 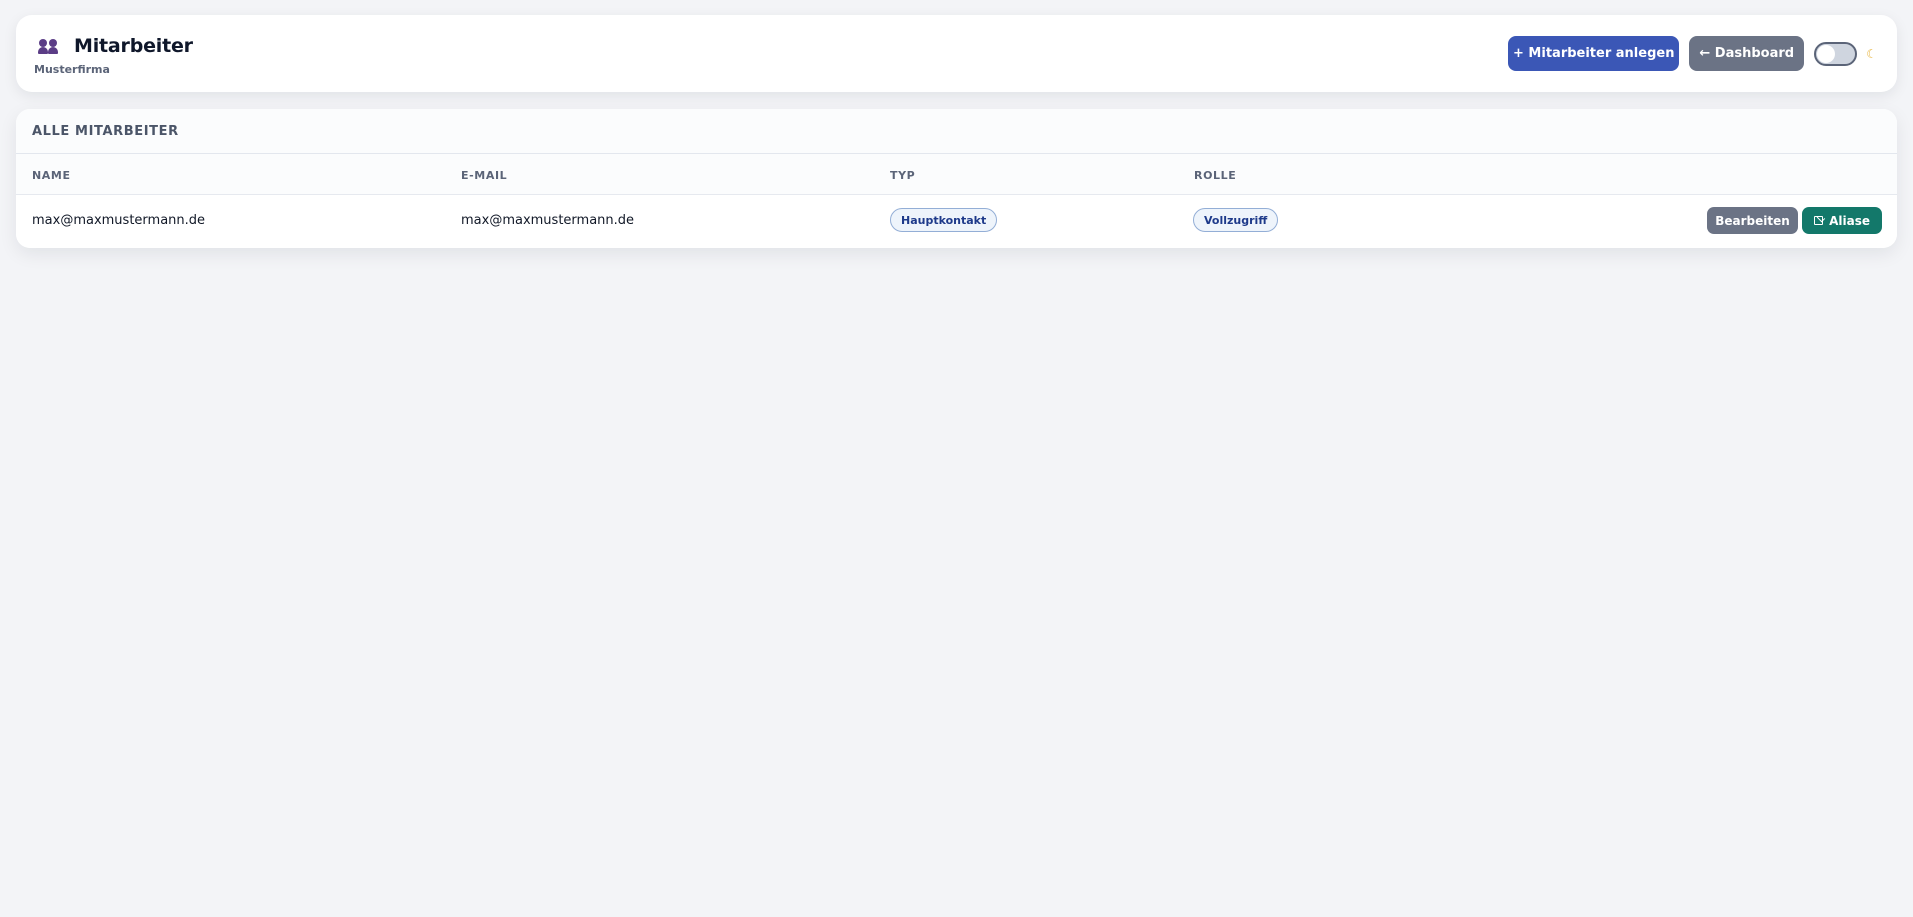 I want to click on header-actions: + Mitarbeiter anlegen ← Dashboard ☾, so click(x=1692, y=53).